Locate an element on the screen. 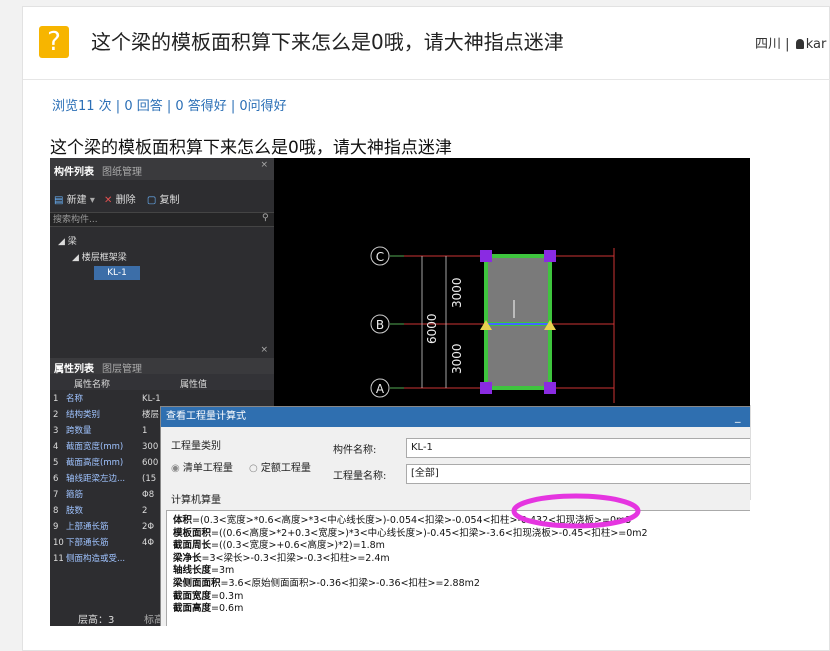 The height and width of the screenshot is (651, 830). side-panel-edge is located at coordinates (779, 452).